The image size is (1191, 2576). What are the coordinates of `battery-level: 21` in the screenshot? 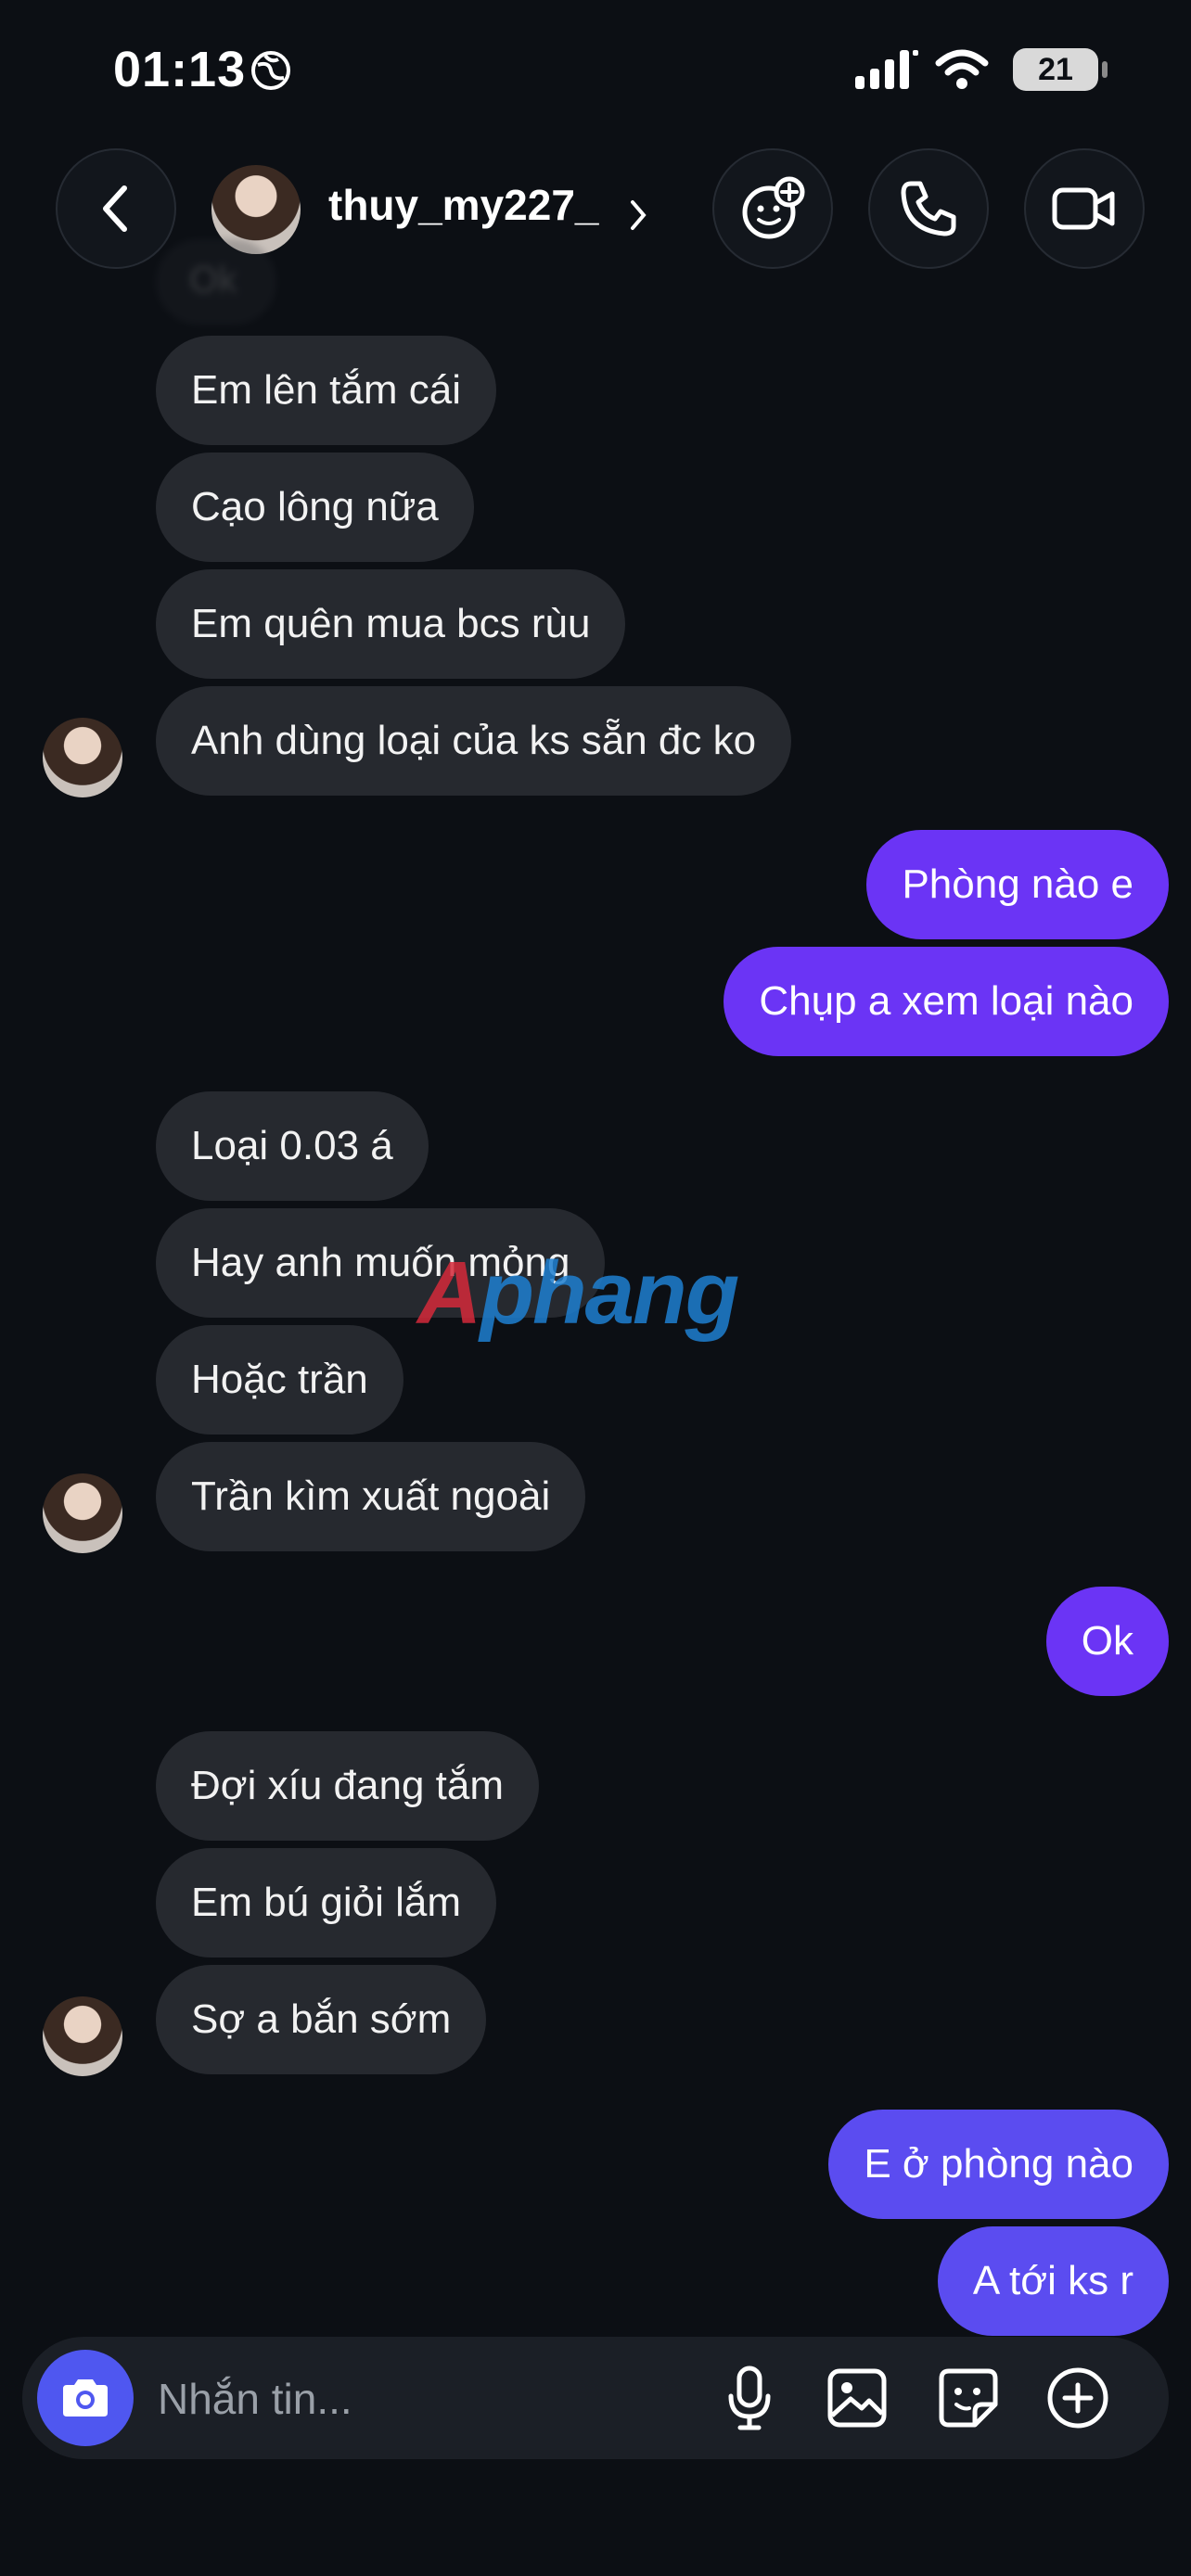 It's located at (1055, 69).